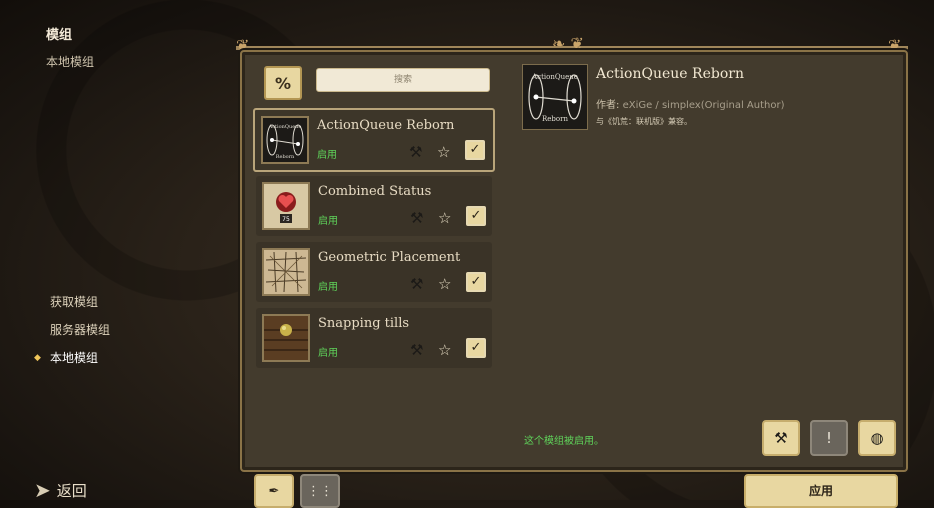  Describe the element at coordinates (703, 105) in the screenshot. I see `author-value: eXiGe / simplex(Original Author)` at that location.